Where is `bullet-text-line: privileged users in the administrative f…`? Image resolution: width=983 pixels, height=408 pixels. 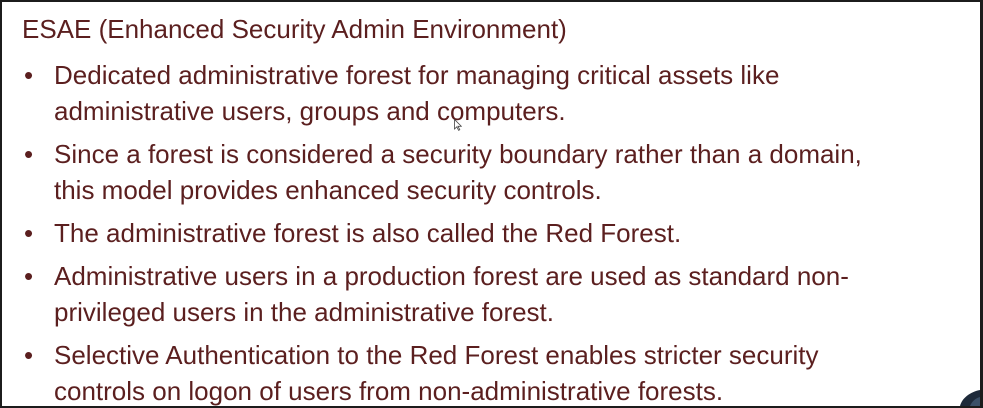
bullet-text-line: privileged users in the administrative f… is located at coordinates (304, 312).